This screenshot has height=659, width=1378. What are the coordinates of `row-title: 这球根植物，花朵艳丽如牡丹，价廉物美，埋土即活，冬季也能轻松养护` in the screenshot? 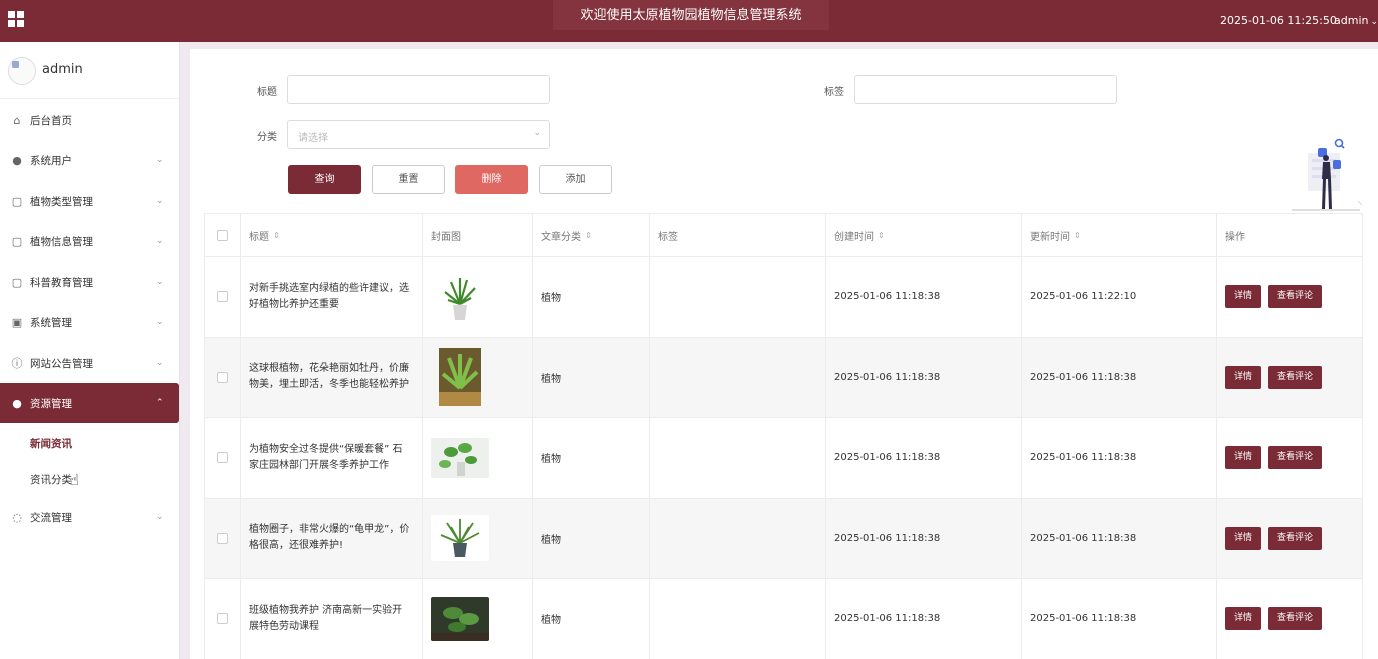 It's located at (332, 377).